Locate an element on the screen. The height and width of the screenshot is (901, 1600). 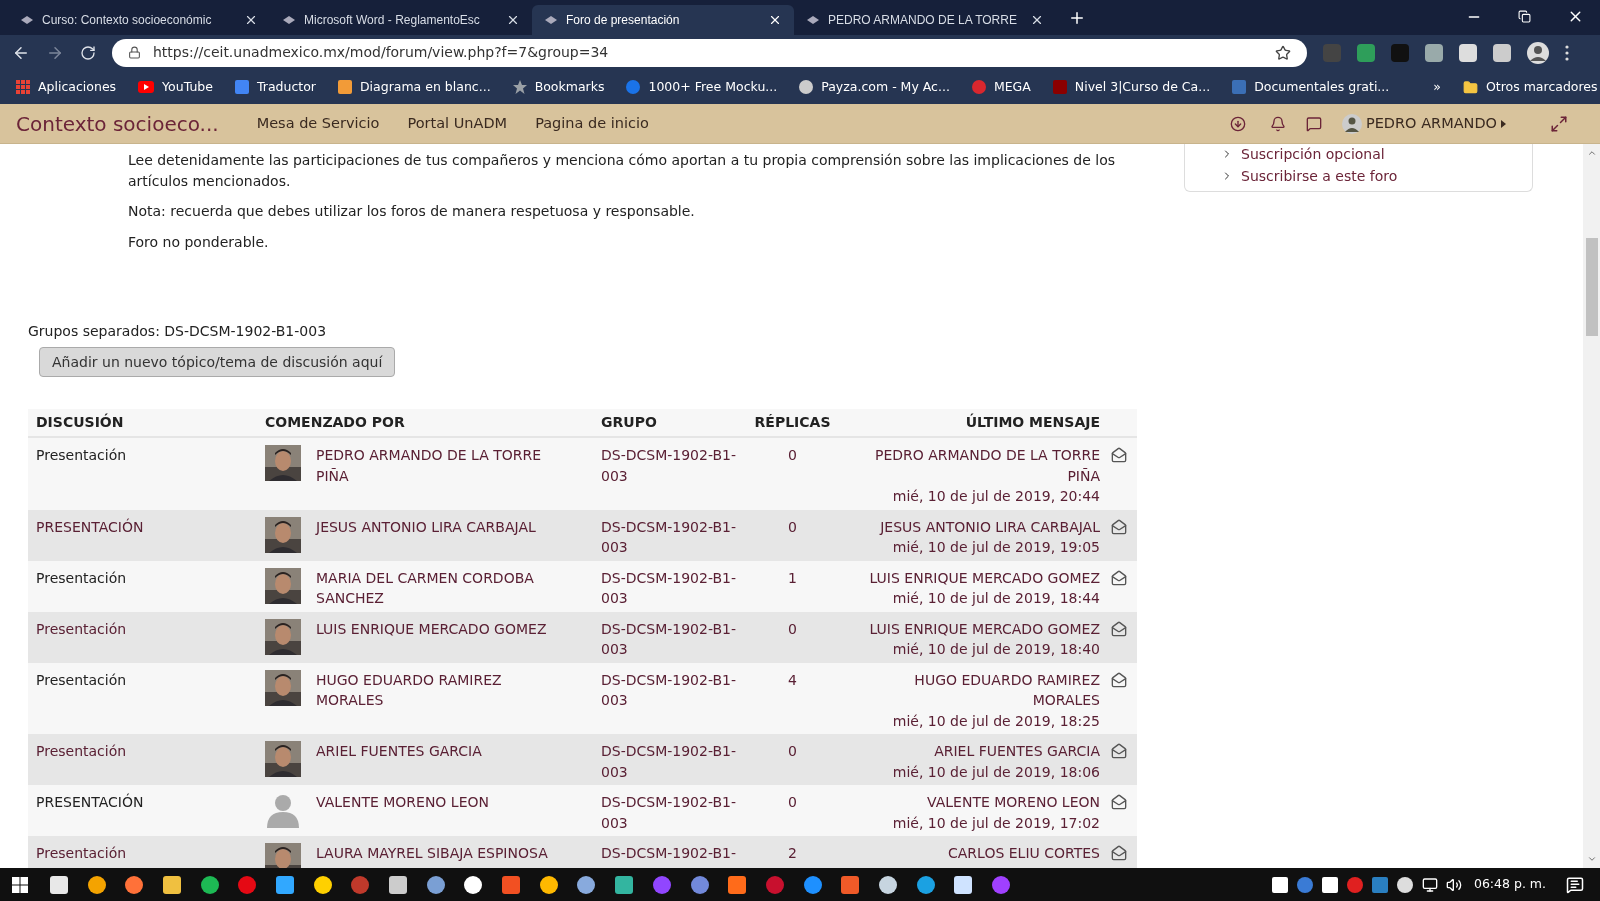
last-post-date: mié, 10 de jul de 2019, 18:44 is located at coordinates (996, 598).